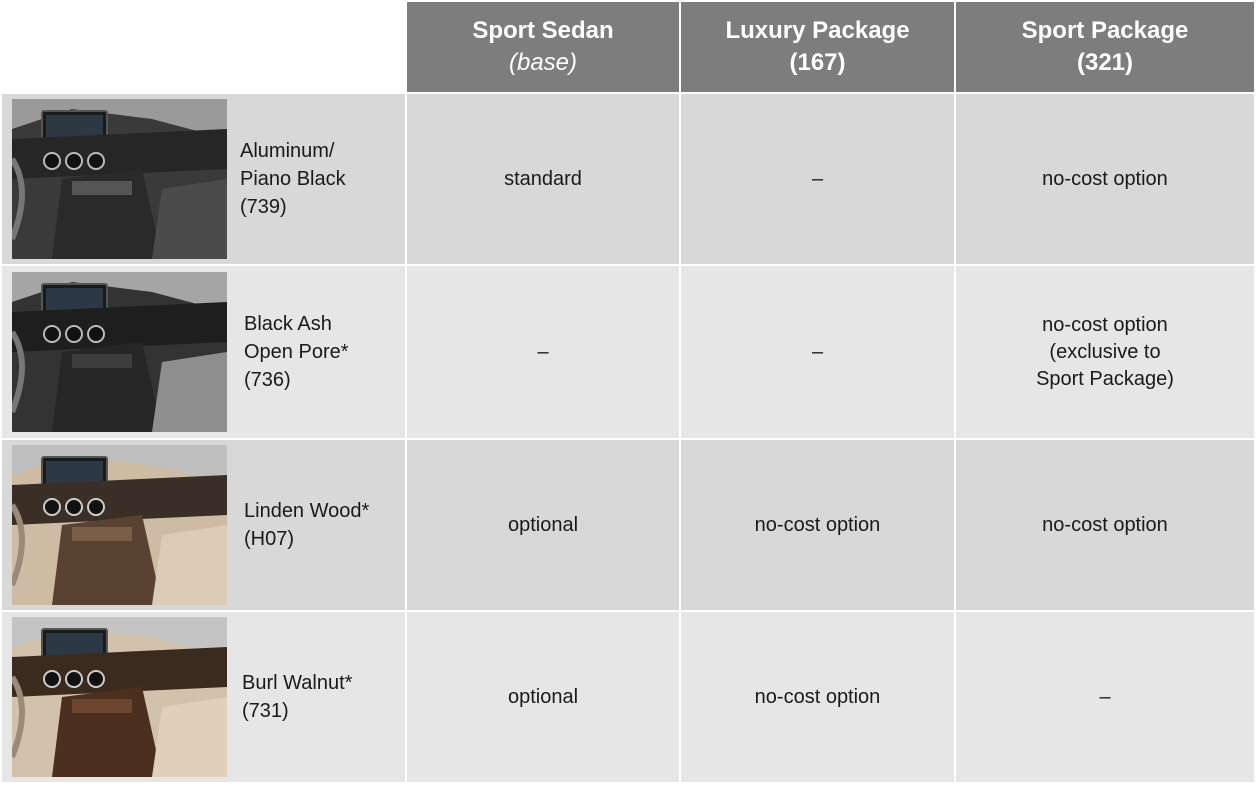 The image size is (1258, 793). What do you see at coordinates (817, 30) in the screenshot?
I see `header-luxury-package-title: Luxury Package` at bounding box center [817, 30].